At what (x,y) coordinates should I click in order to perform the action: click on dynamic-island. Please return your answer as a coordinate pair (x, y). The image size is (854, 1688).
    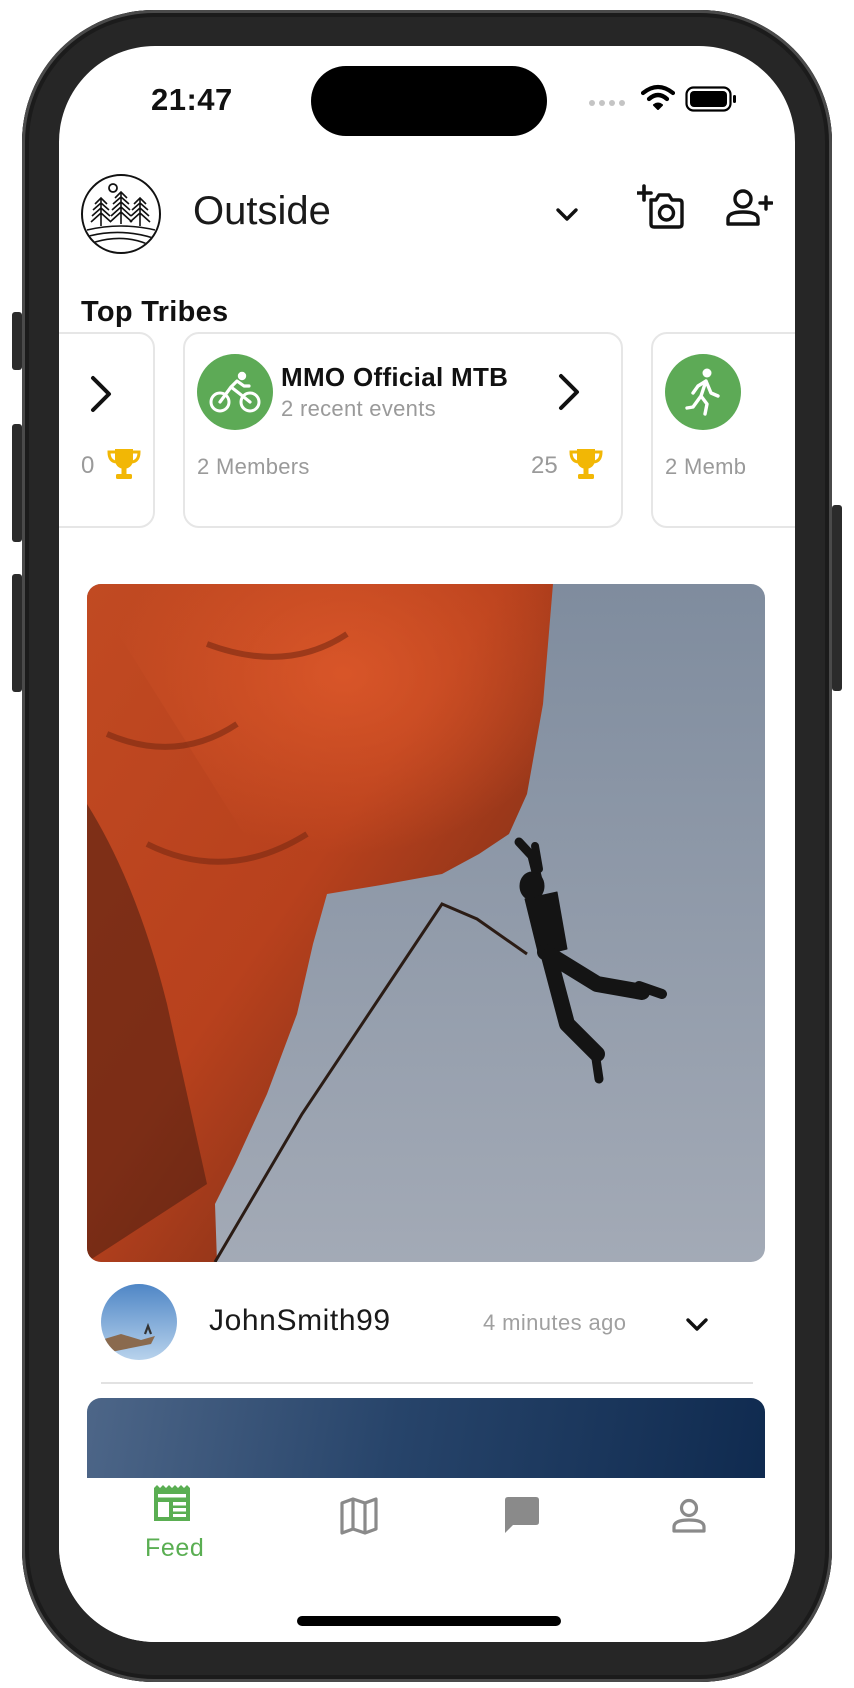
    Looking at the image, I should click on (429, 101).